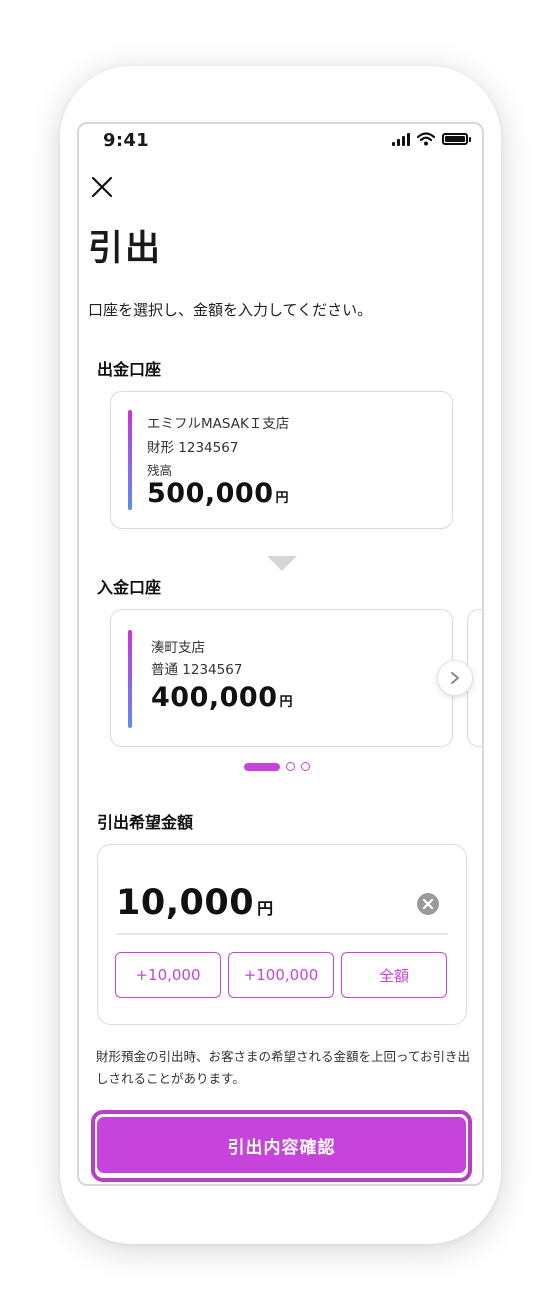 Image resolution: width=560 pixels, height=1302 pixels. I want to click on status-icons, so click(431, 139).